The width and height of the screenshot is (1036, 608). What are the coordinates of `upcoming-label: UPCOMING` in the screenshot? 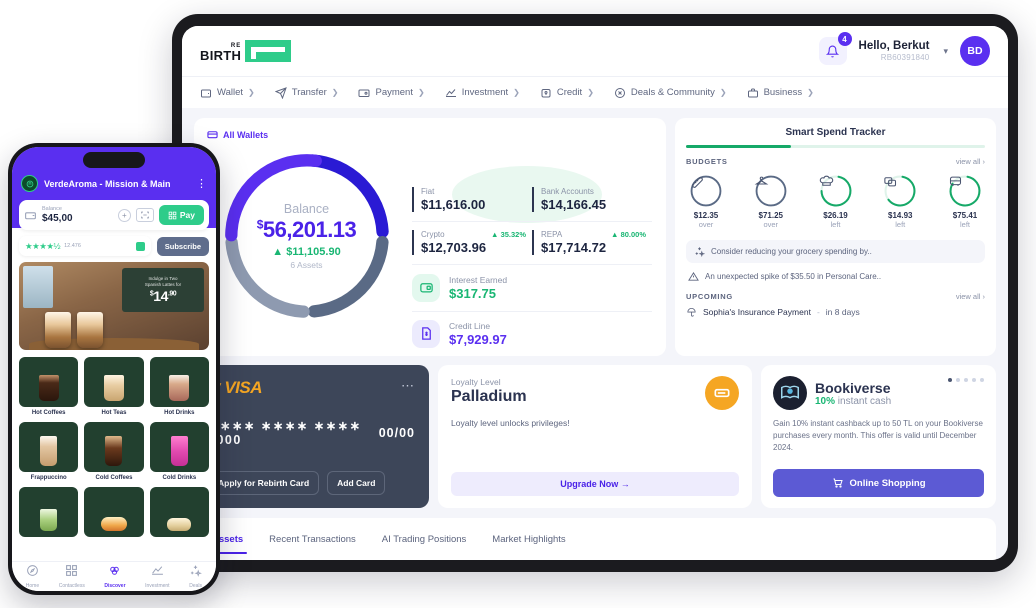 It's located at (709, 296).